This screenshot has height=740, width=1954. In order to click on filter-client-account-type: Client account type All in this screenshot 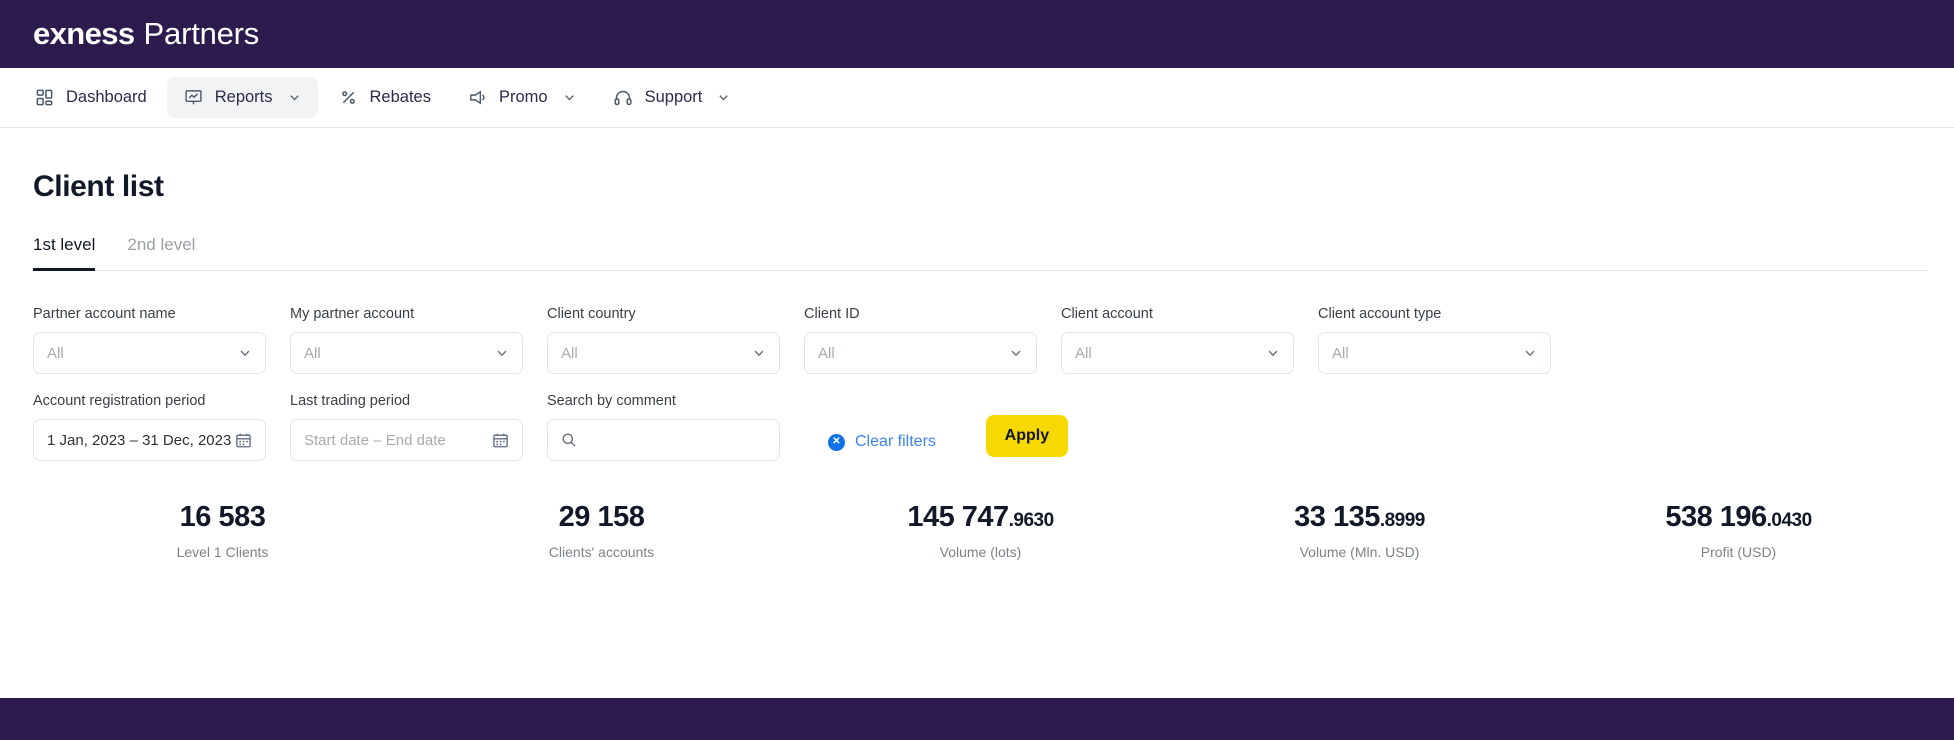, I will do `click(1446, 340)`.